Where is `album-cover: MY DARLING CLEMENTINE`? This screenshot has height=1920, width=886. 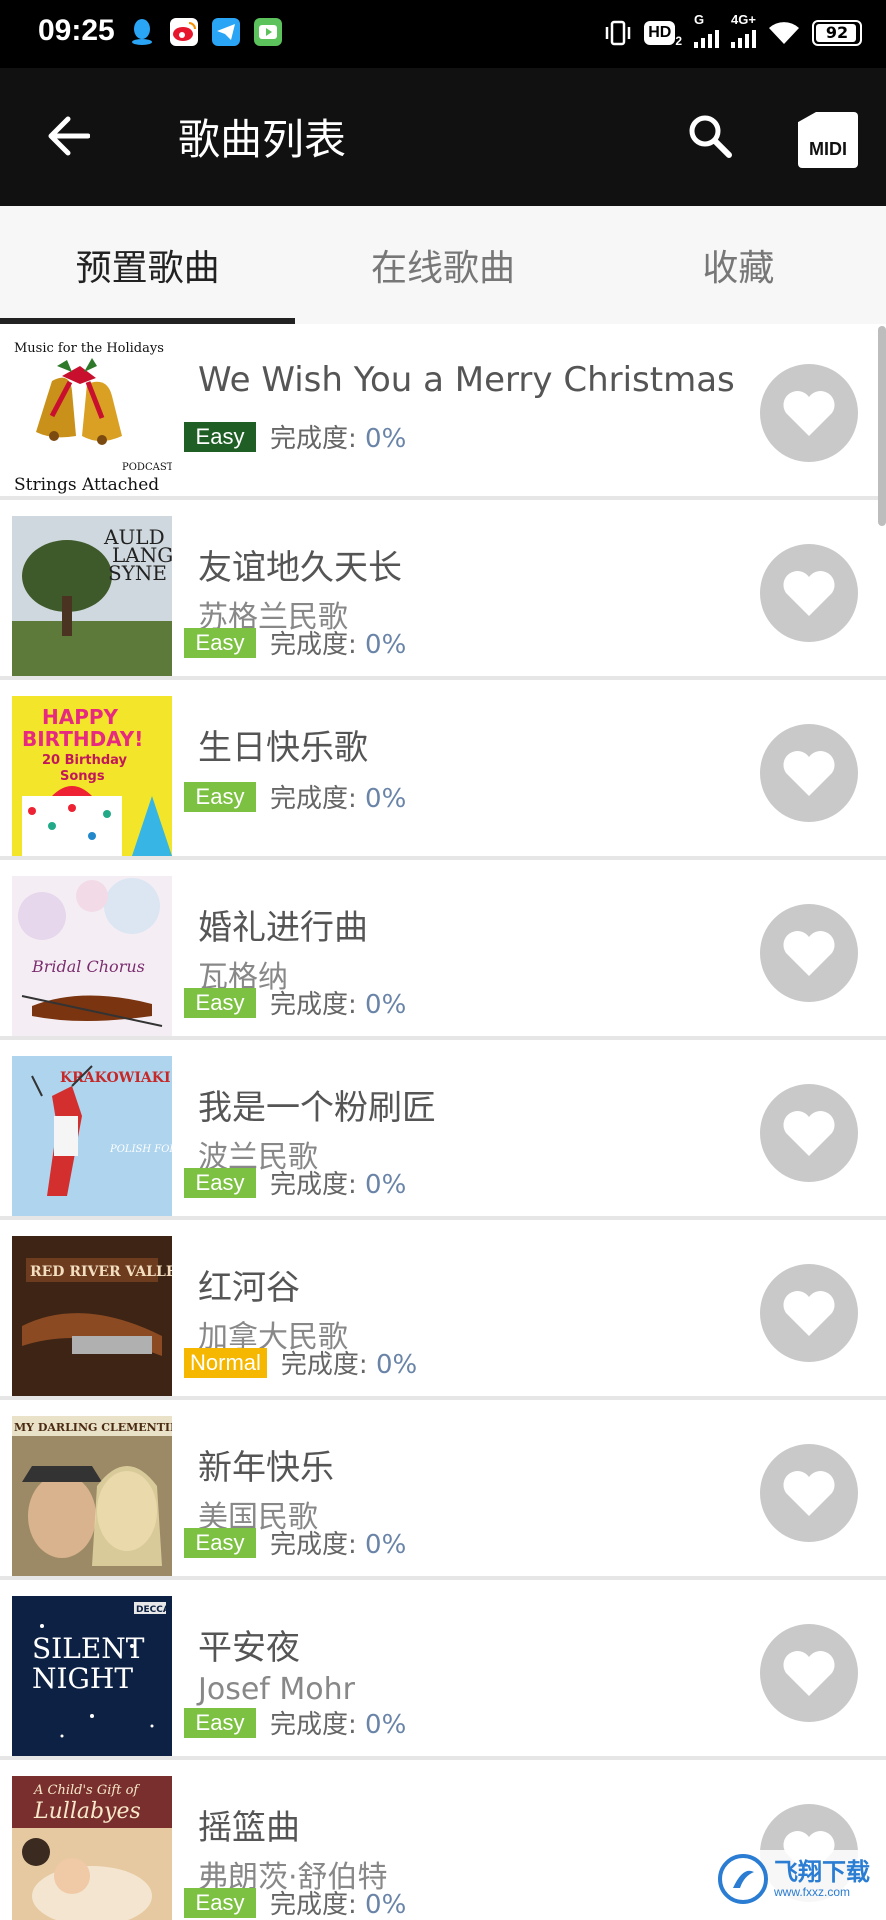
album-cover: MY DARLING CLEMENTINE is located at coordinates (92, 1496).